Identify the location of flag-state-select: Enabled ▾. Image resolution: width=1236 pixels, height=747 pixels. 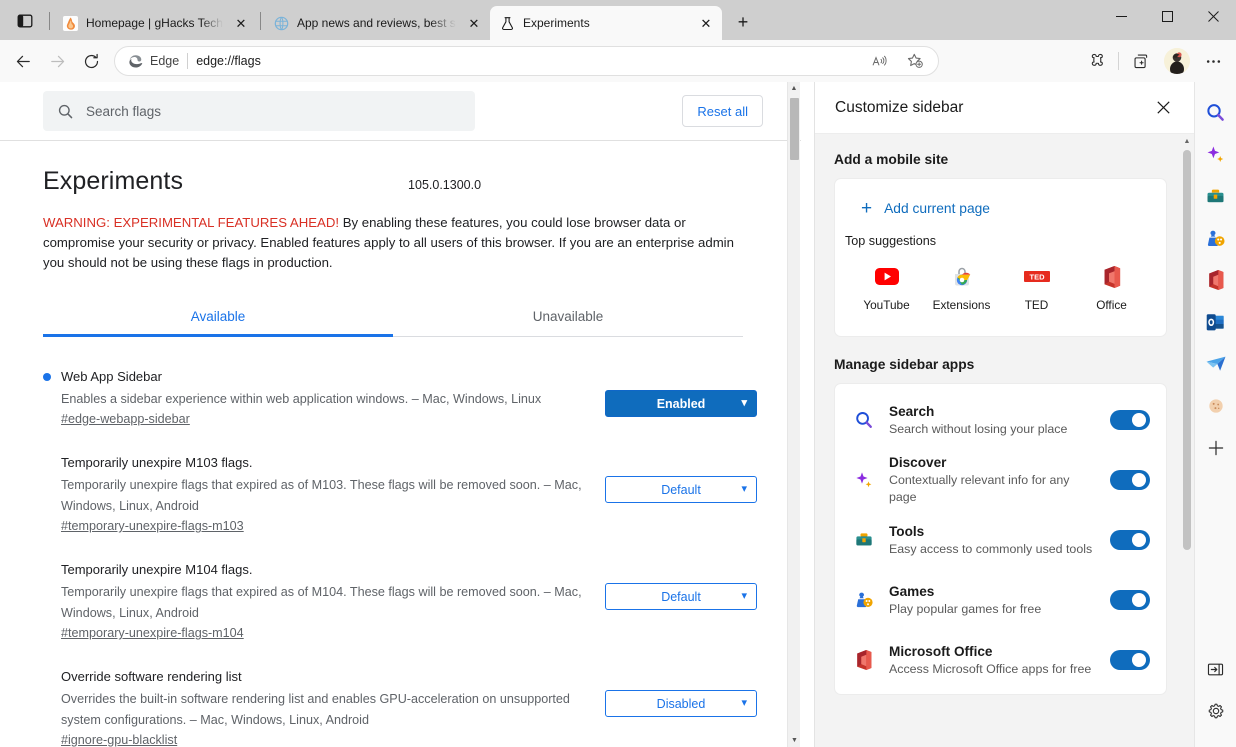
(681, 403).